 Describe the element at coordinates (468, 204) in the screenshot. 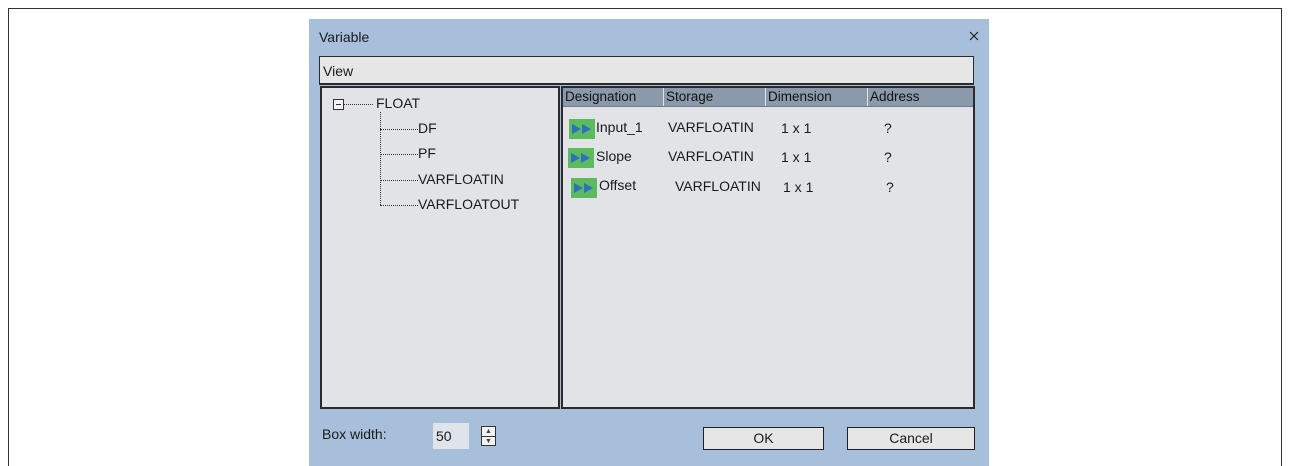

I see `tree-node-varfloatout: VARFLOATOUT` at that location.